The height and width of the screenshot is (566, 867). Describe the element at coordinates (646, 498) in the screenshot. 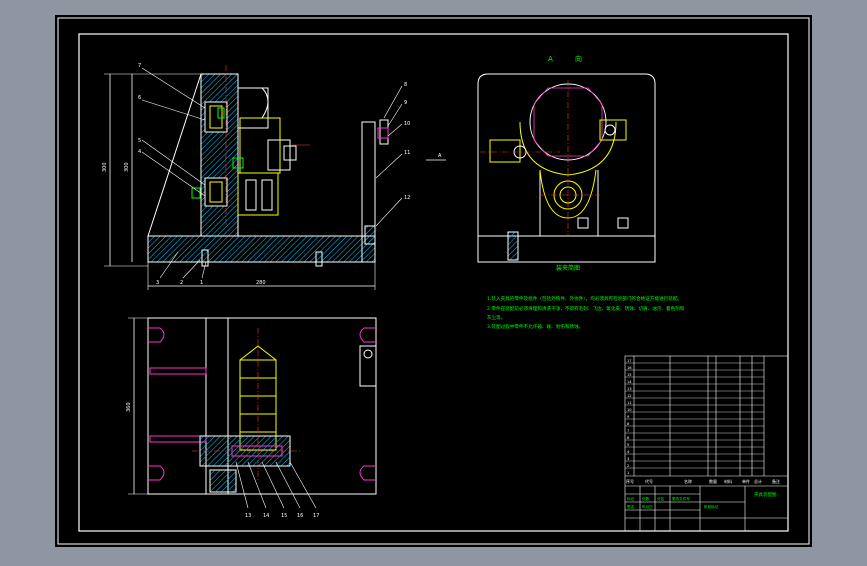

I see `revision-label: 处数` at that location.